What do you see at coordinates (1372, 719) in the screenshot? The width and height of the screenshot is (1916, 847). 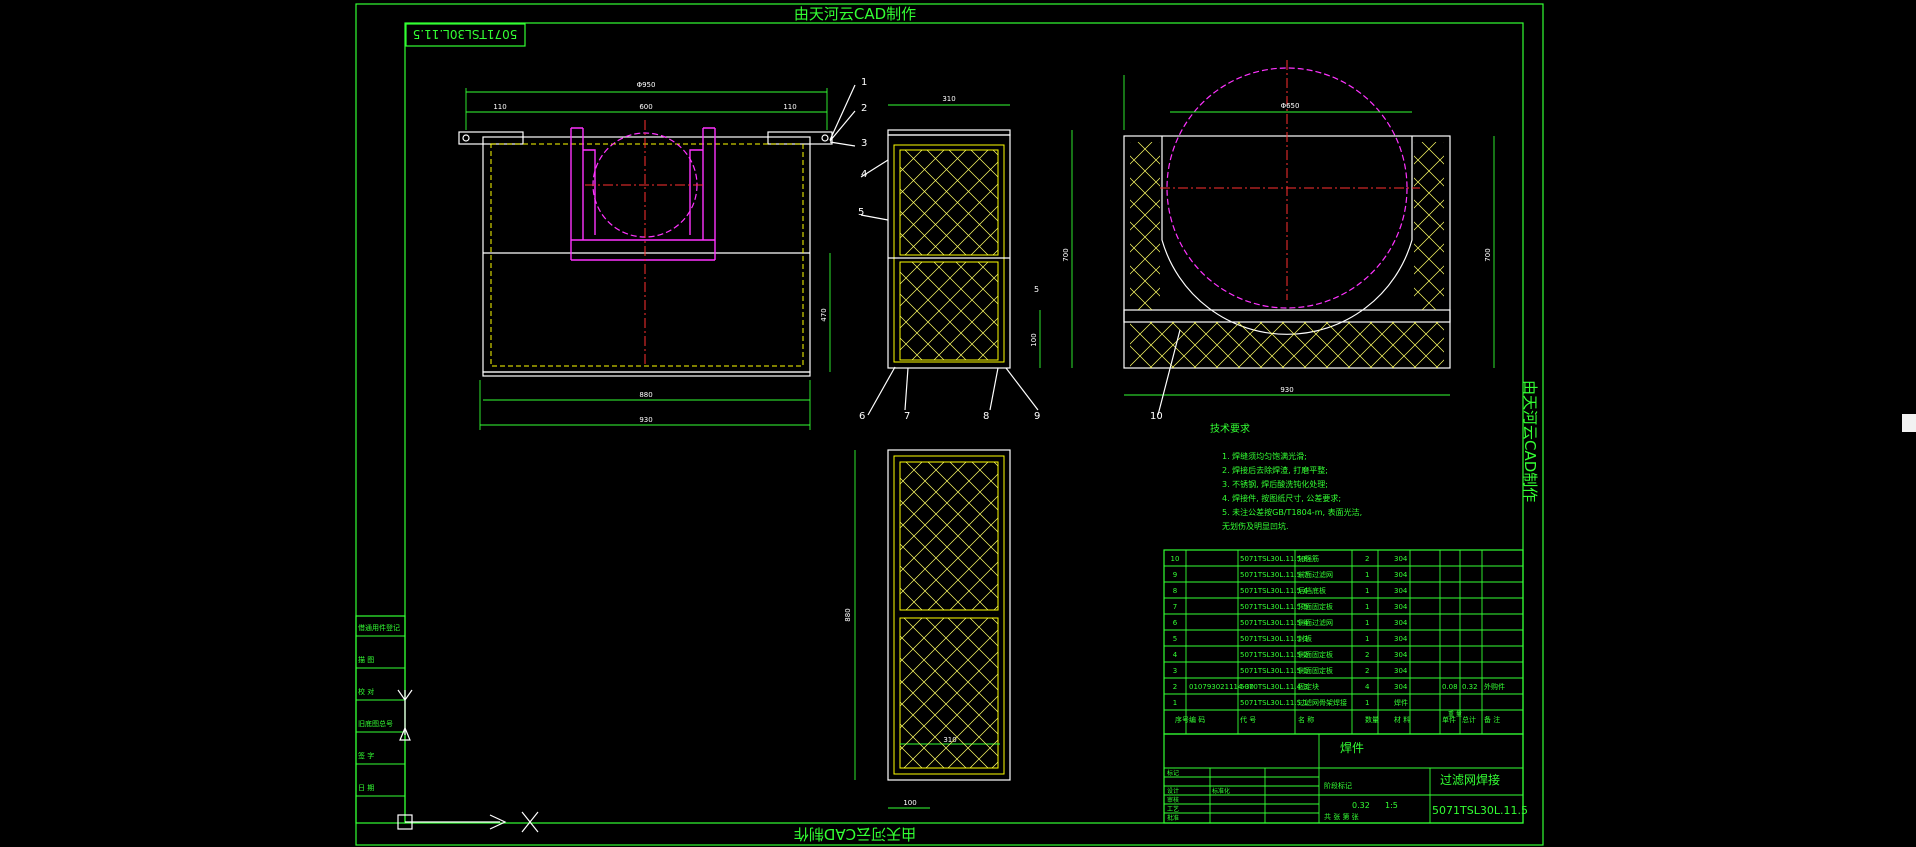 I see `bom-header: 数量` at bounding box center [1372, 719].